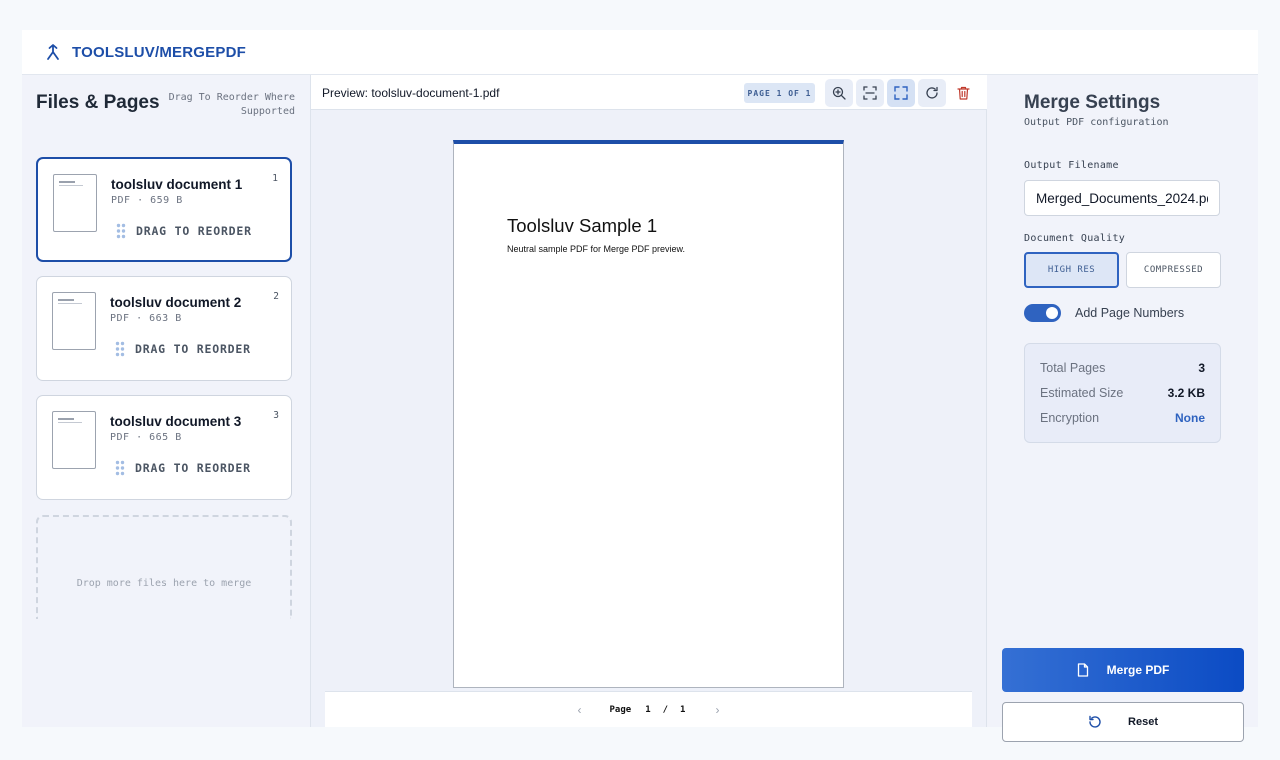 The image size is (1280, 760). What do you see at coordinates (1075, 238) in the screenshot?
I see `quality-label: Document Quality` at bounding box center [1075, 238].